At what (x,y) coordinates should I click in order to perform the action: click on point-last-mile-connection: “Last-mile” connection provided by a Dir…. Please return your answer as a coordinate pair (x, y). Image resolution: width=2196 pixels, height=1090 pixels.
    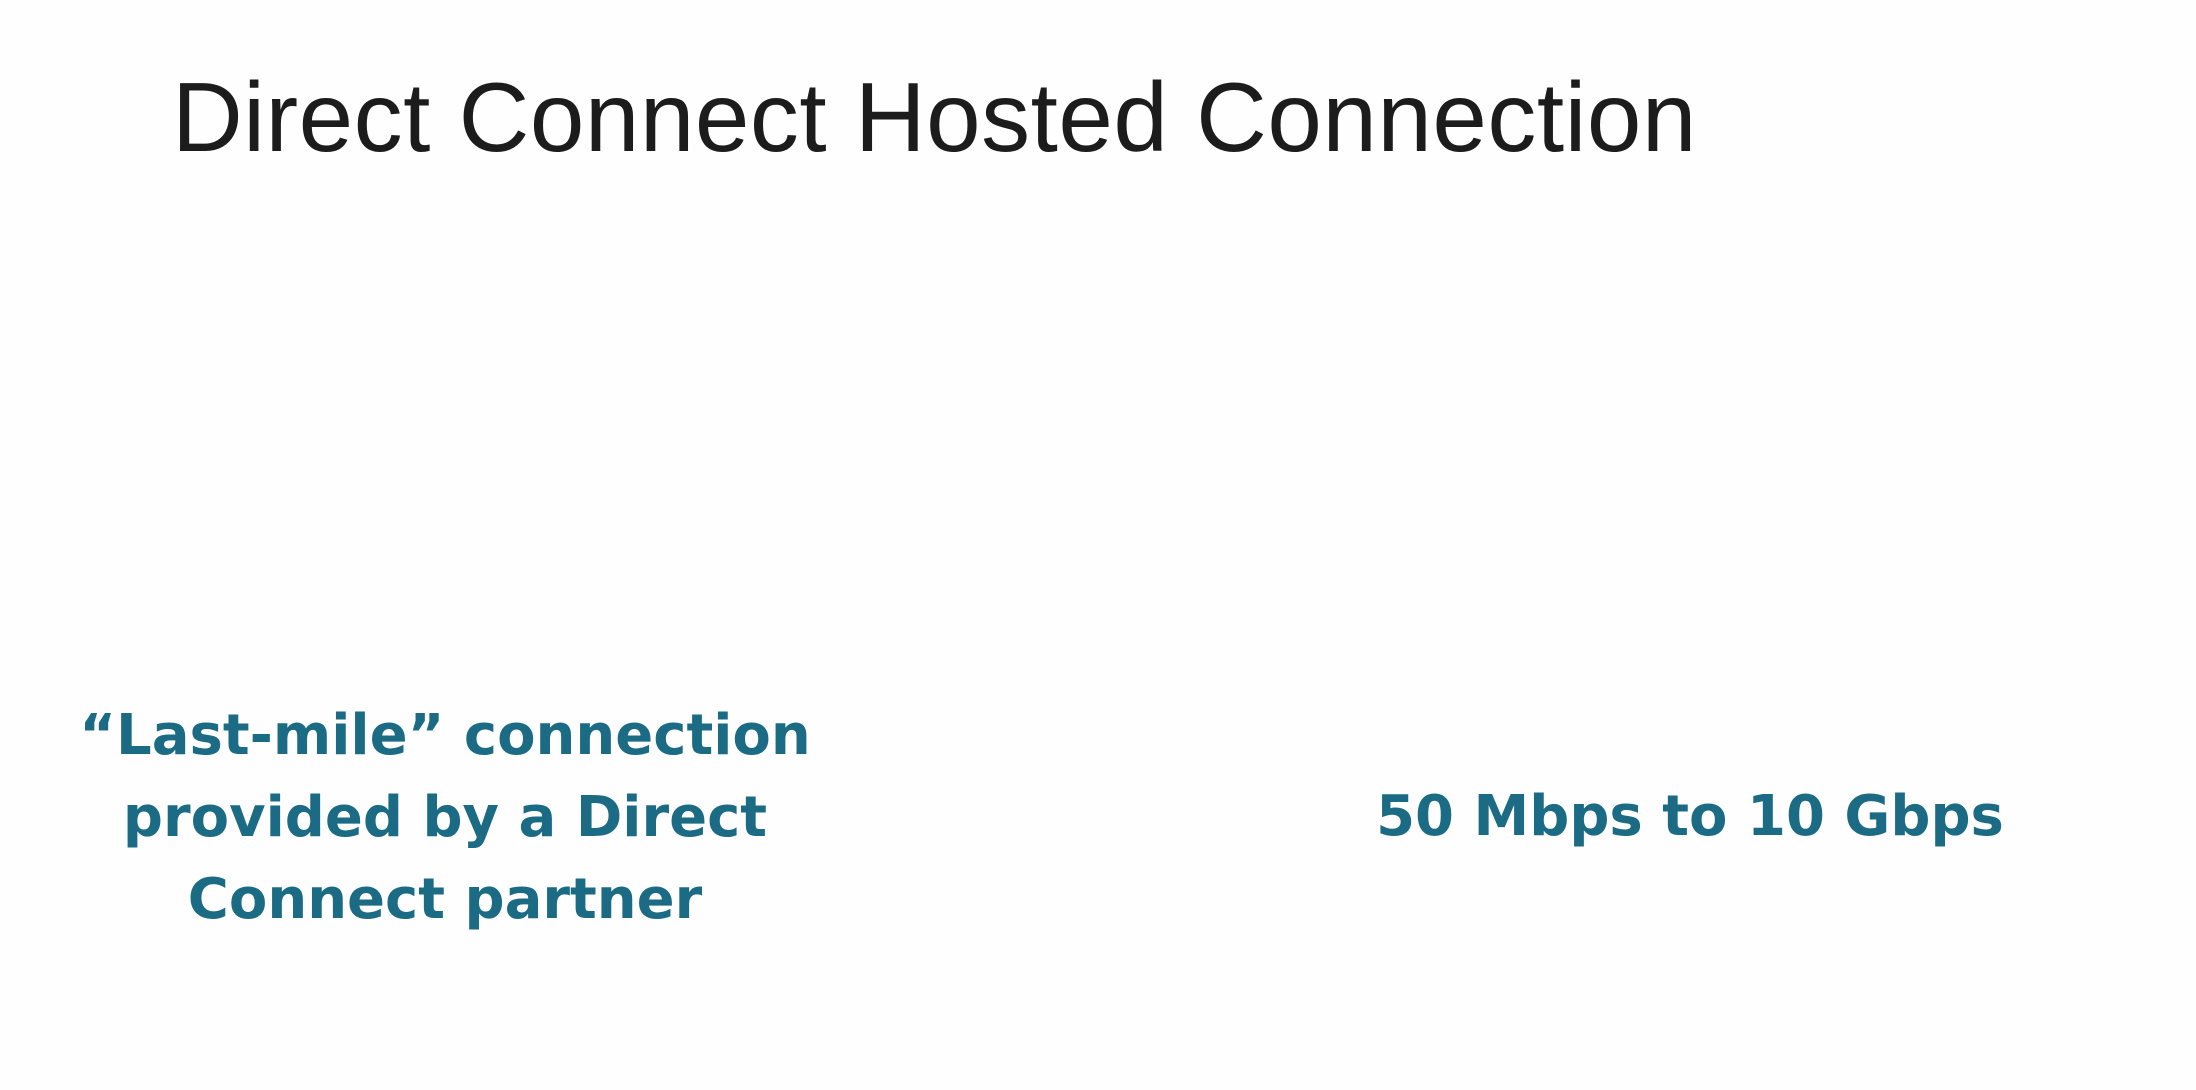
    Looking at the image, I should click on (445, 817).